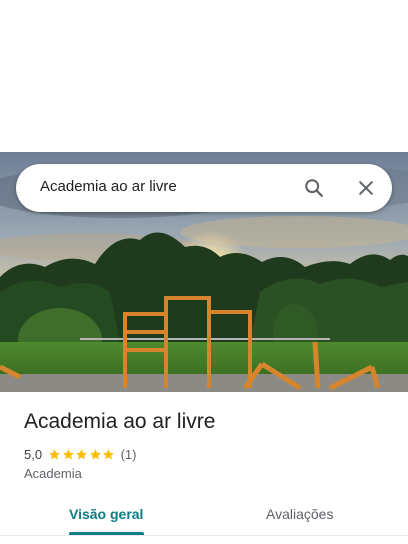 The height and width of the screenshot is (544, 408). What do you see at coordinates (204, 535) in the screenshot?
I see `tabs-divider` at bounding box center [204, 535].